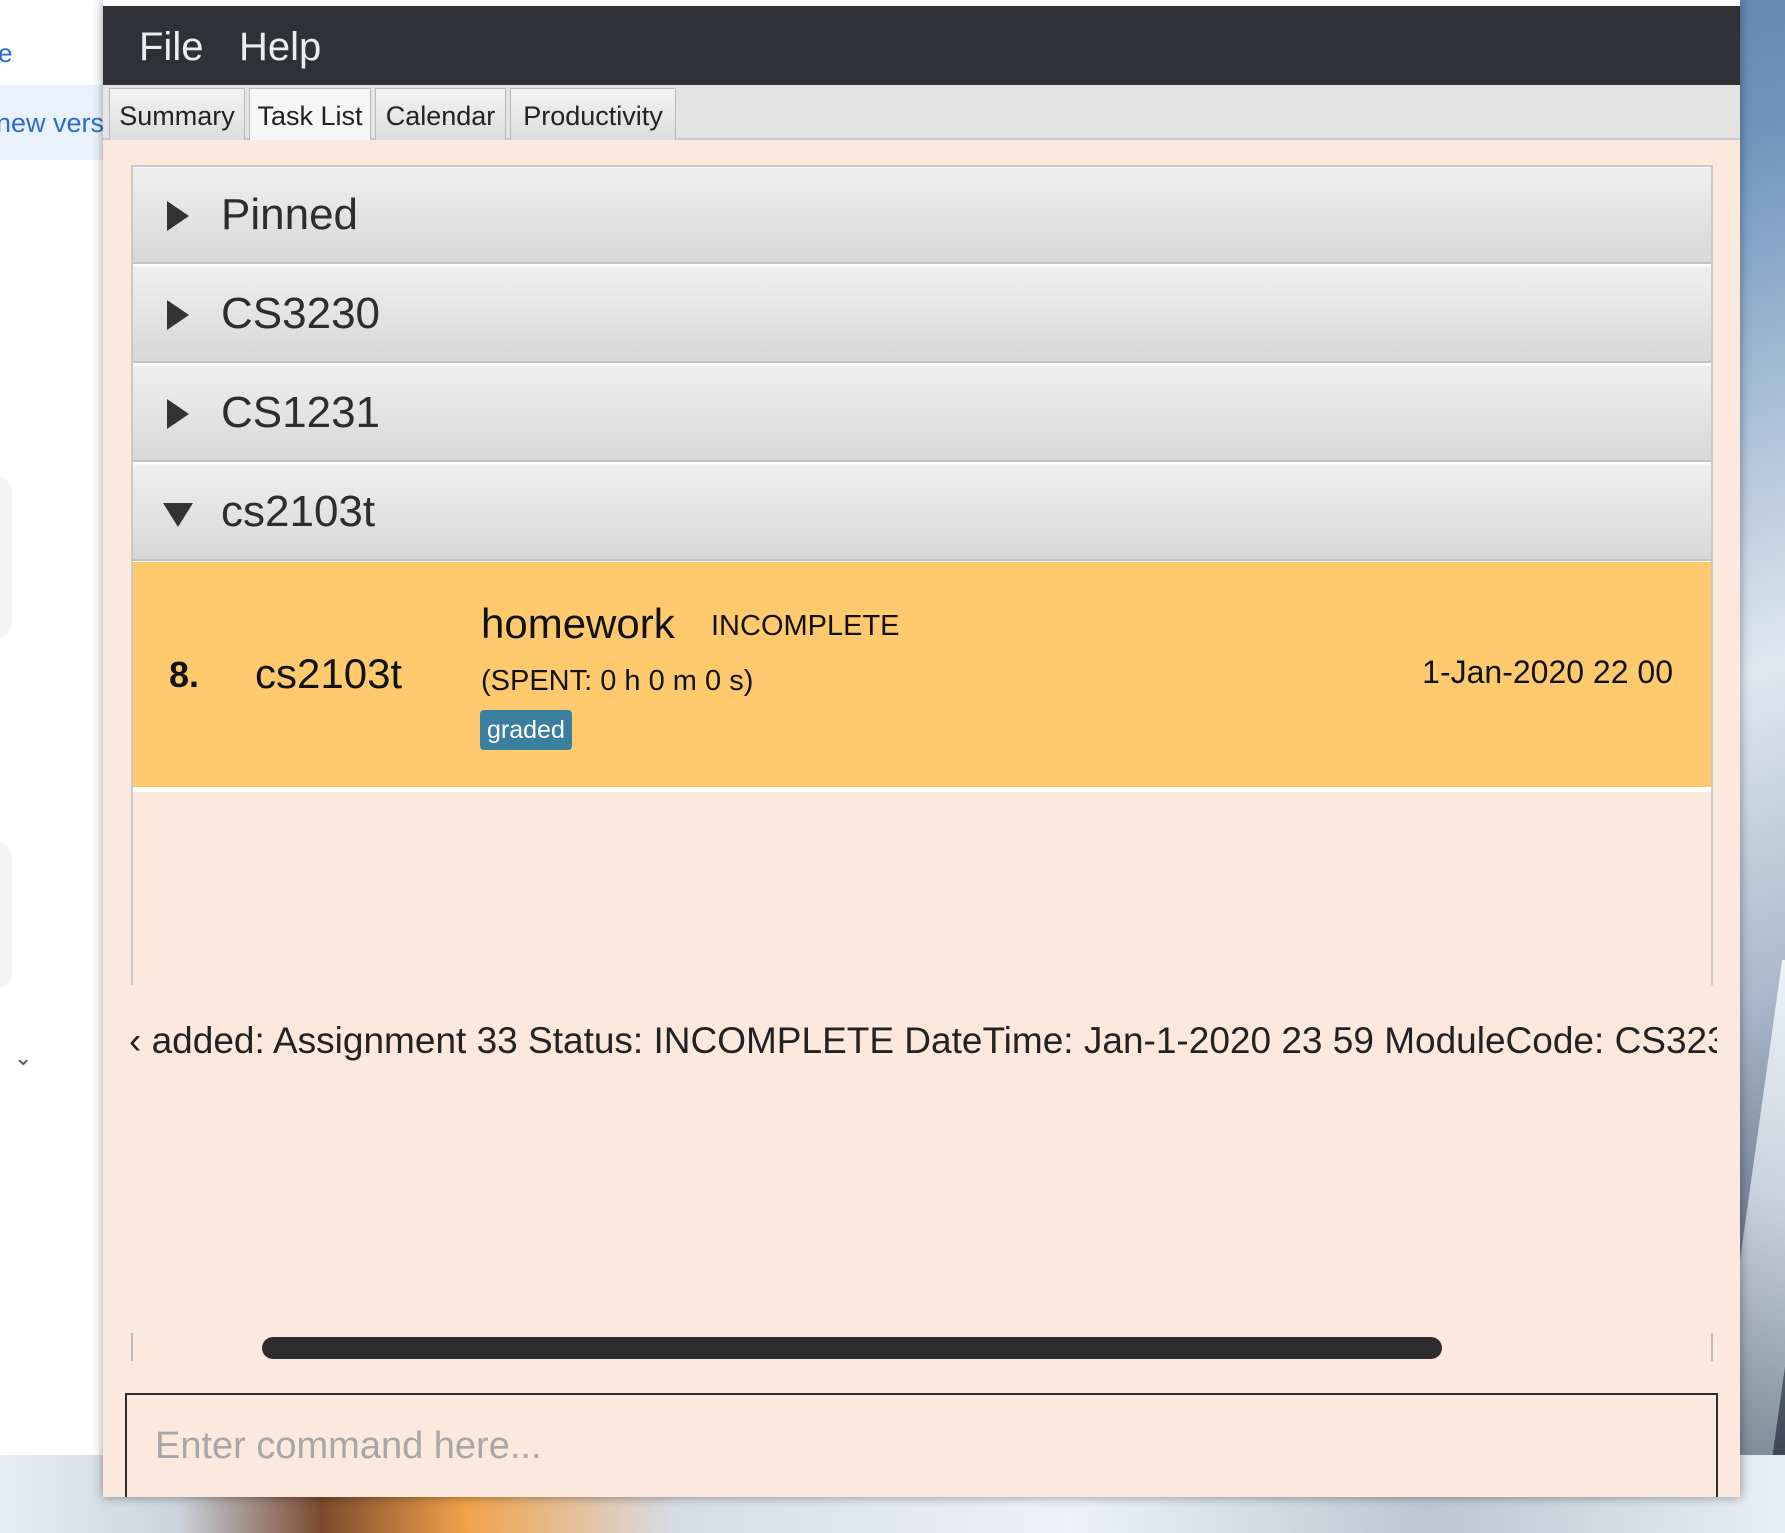 This screenshot has width=1785, height=1533. I want to click on section-title: CS1231, so click(301, 412).